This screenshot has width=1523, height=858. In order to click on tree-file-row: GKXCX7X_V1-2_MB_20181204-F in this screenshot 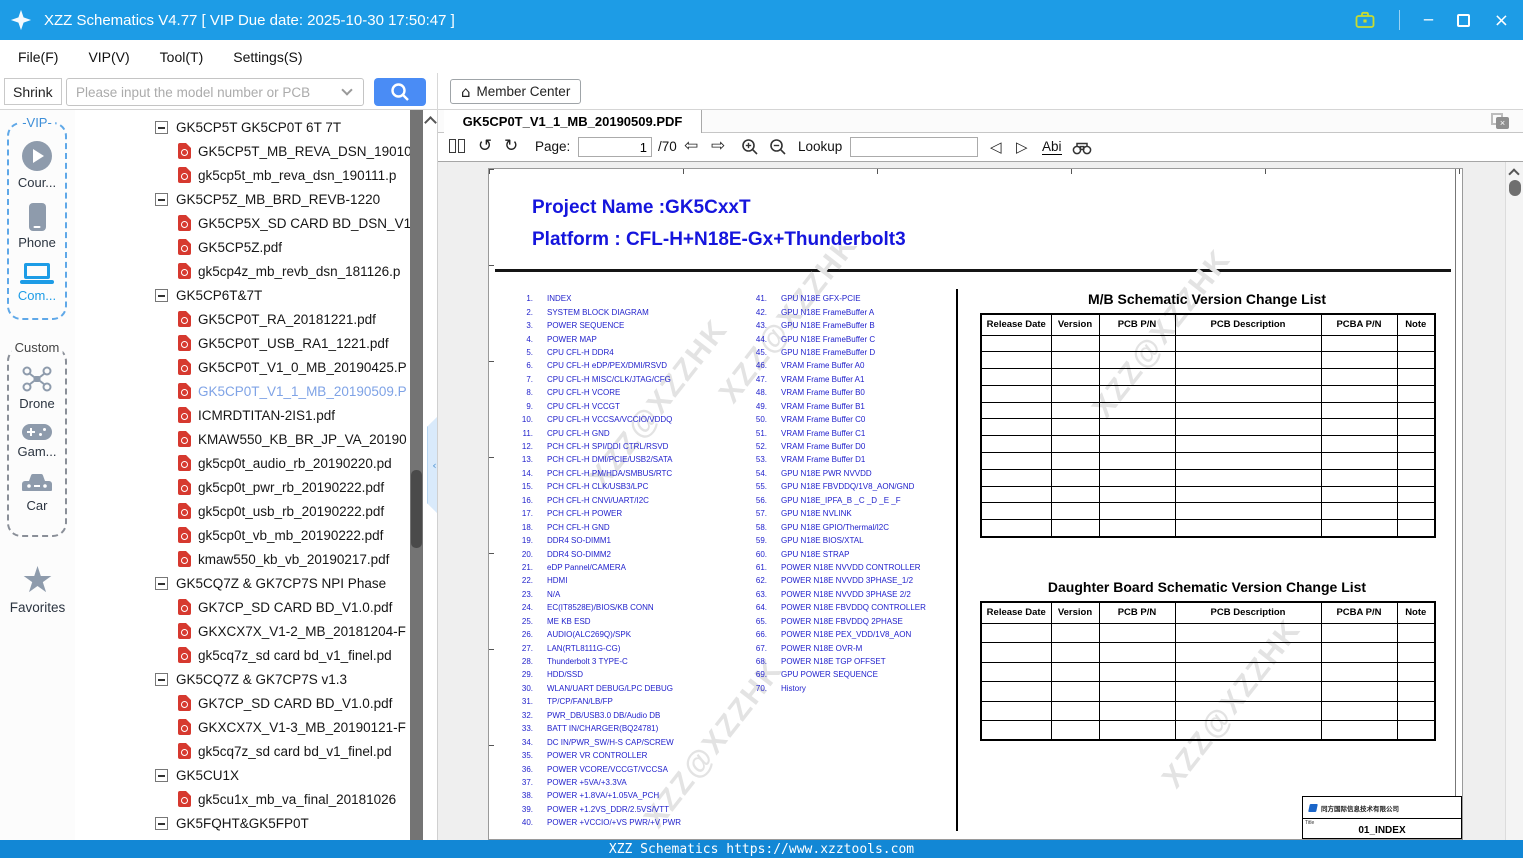, I will do `click(242, 631)`.